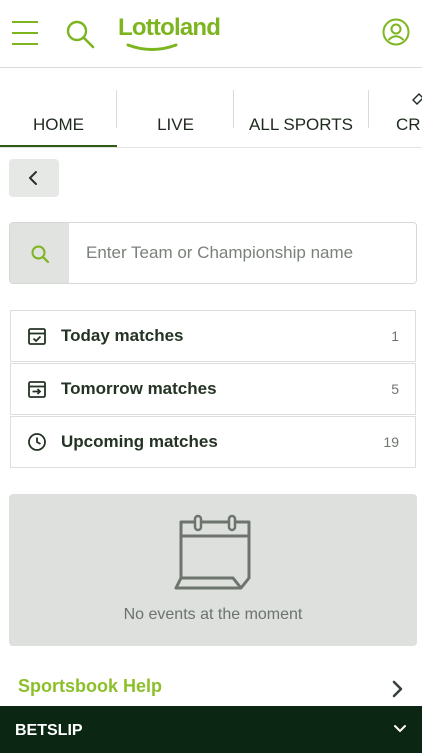  What do you see at coordinates (215, 690) in the screenshot?
I see `sportsbook-help-link: Sportsbook Help` at bounding box center [215, 690].